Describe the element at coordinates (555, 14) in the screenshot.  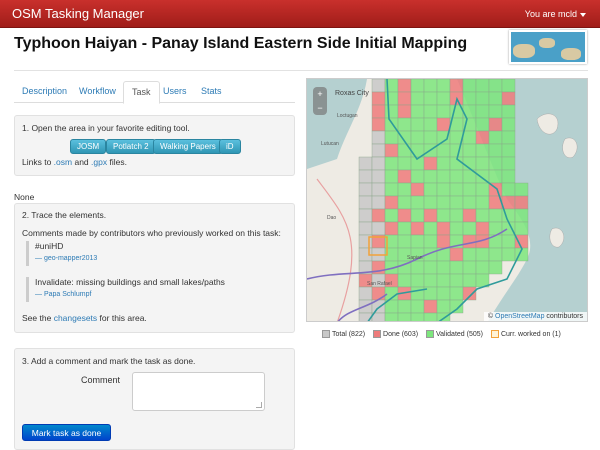
I see `user-menu: You are mcld` at that location.